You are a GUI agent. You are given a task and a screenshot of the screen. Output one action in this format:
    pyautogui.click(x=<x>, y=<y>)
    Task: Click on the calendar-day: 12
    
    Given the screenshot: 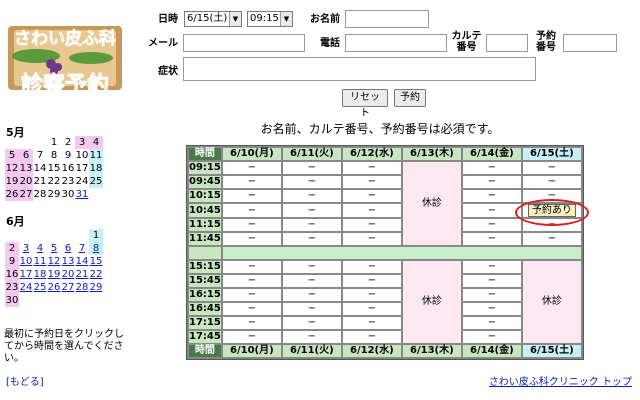 What is the action you would take?
    pyautogui.click(x=54, y=261)
    